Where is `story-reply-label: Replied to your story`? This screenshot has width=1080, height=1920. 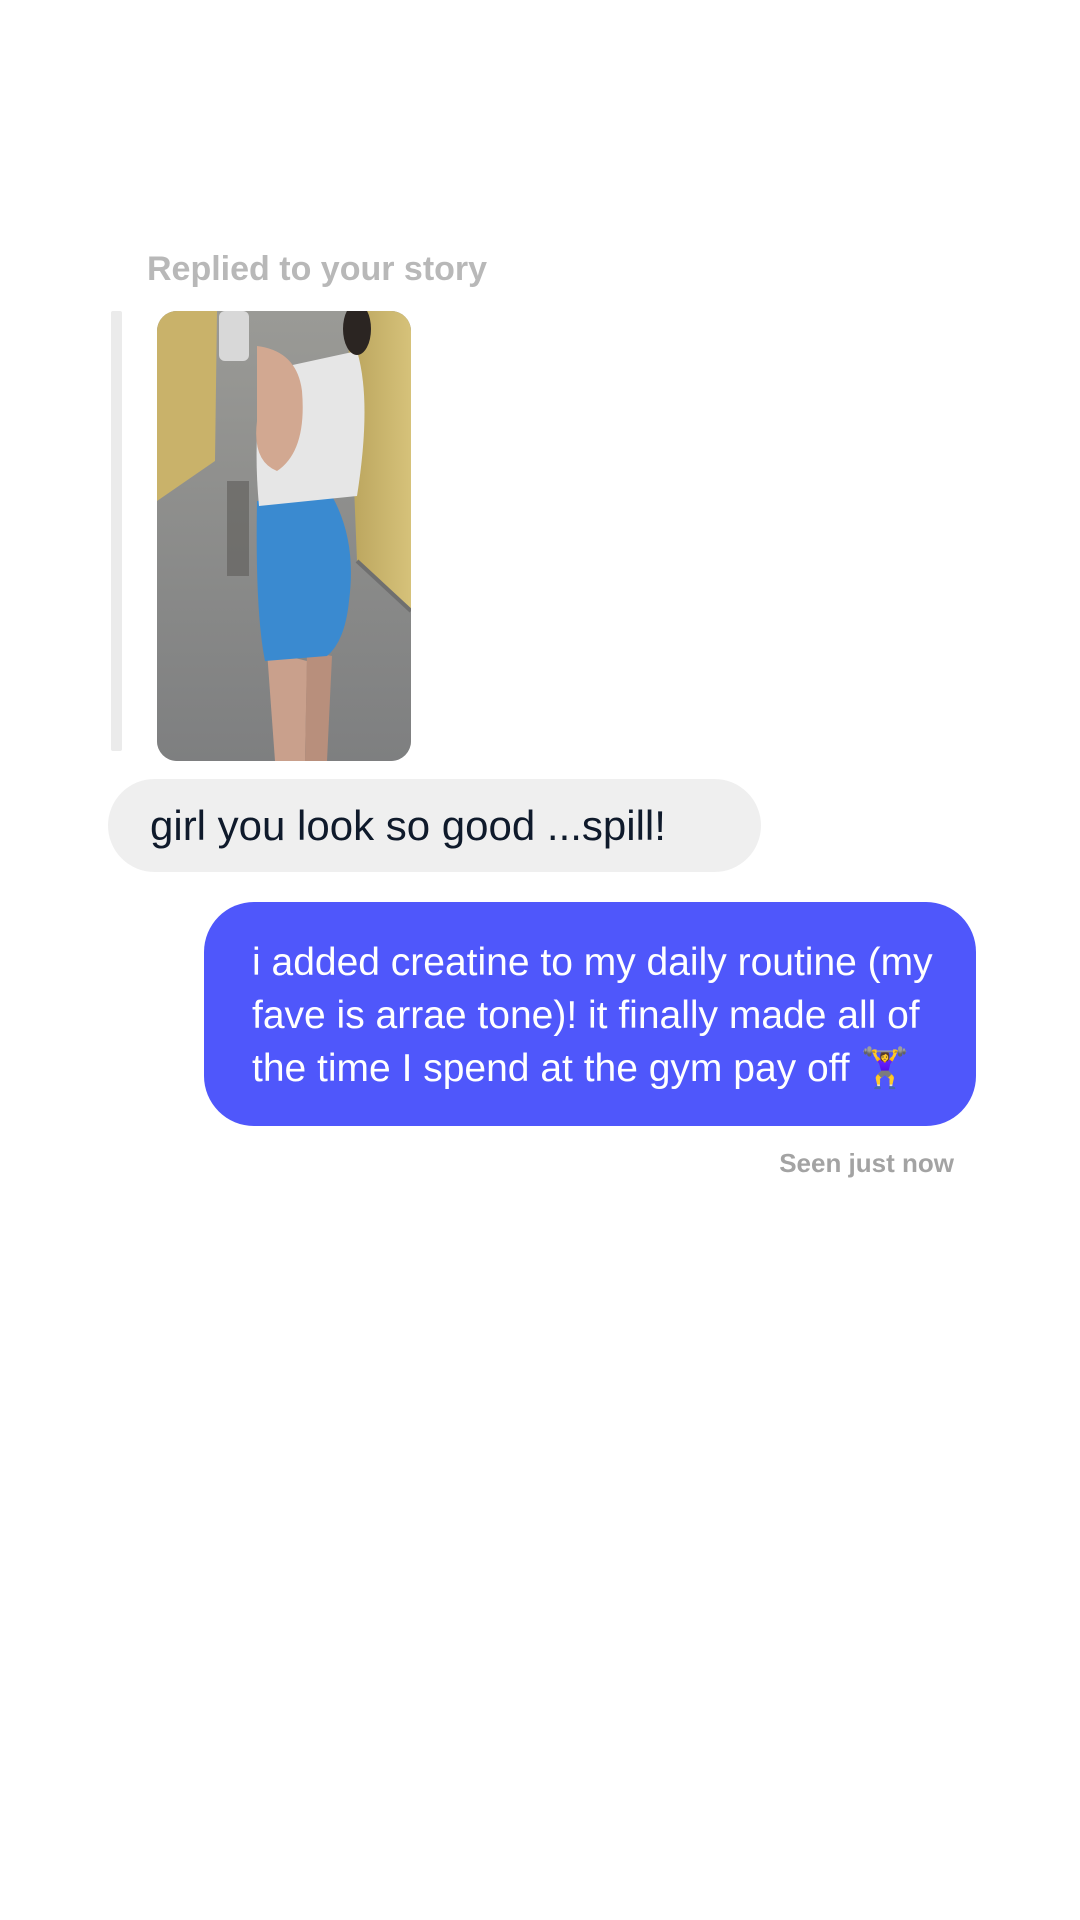
story-reply-label: Replied to your story is located at coordinates (317, 269).